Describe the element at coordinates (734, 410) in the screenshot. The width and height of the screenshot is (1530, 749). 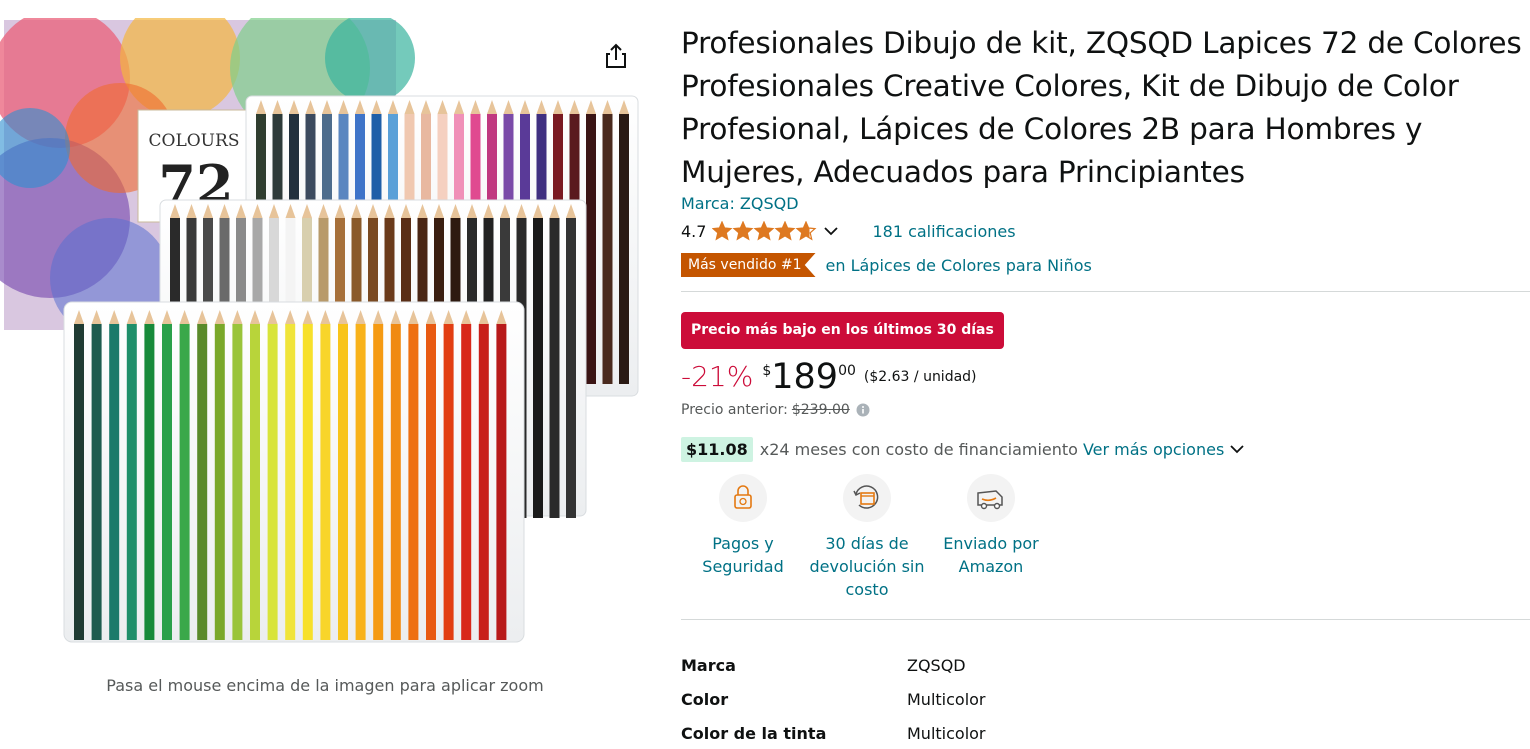
I see `previous-price-label: Precio anterior:` at that location.